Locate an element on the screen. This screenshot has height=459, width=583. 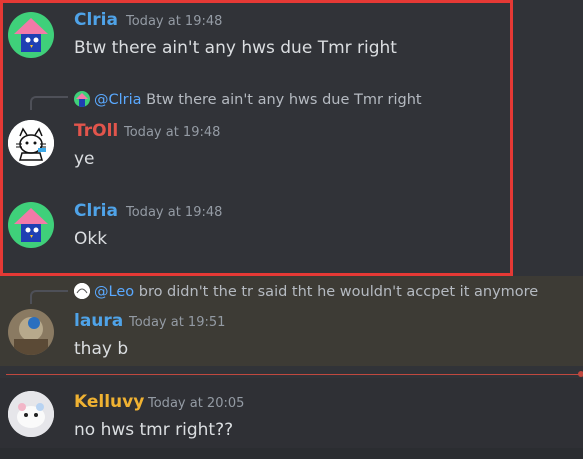
new-messages-marker is located at coordinates (580, 374).